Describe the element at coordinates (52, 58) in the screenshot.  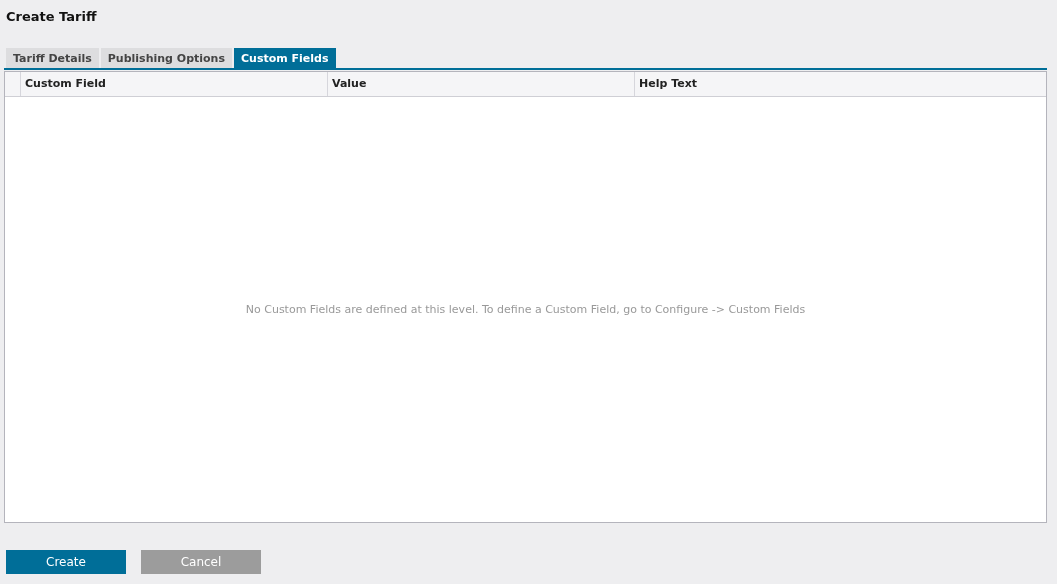
I see `tab: Tariff Details` at that location.